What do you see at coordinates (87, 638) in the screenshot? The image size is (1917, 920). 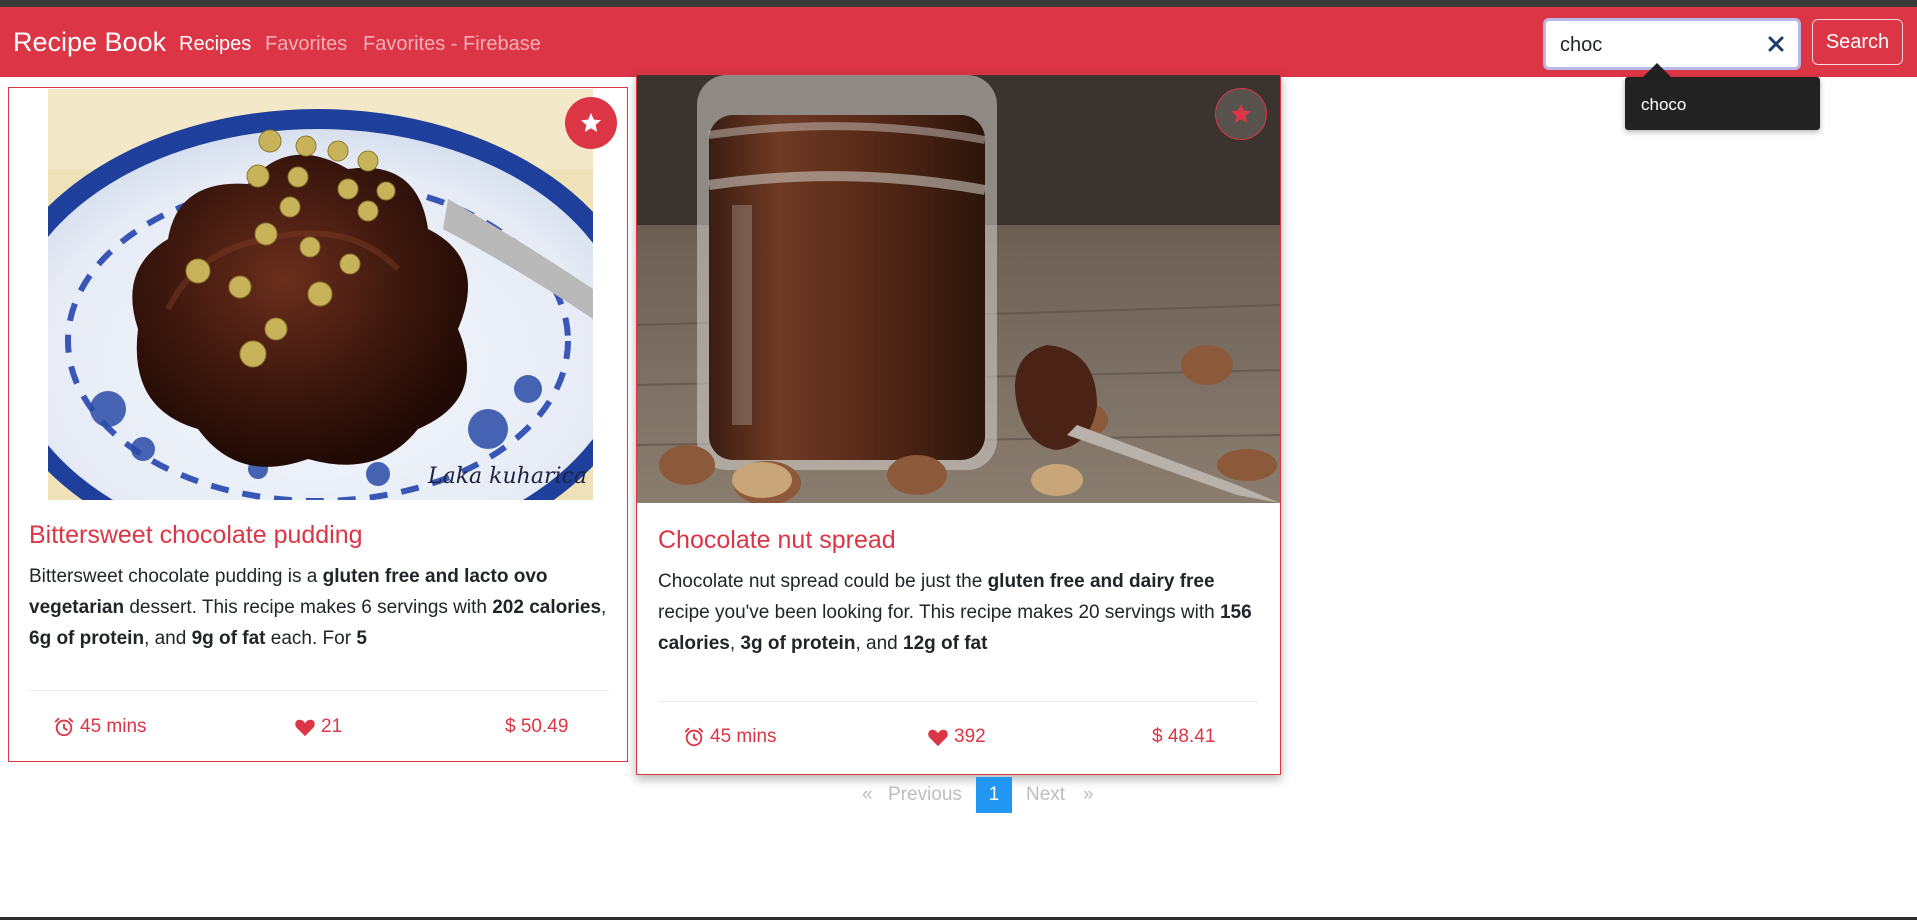 I see `summary-bold: 6g of protein` at bounding box center [87, 638].